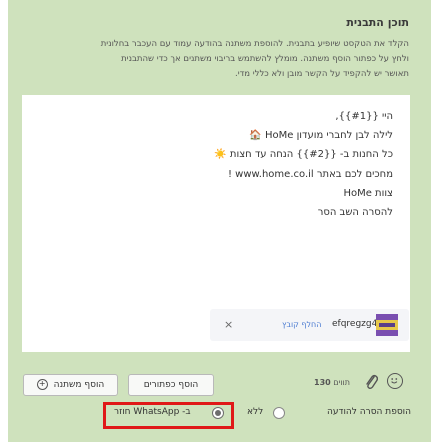  Describe the element at coordinates (79, 385) in the screenshot. I see `add-variable-label: הוסף משתנה` at that location.